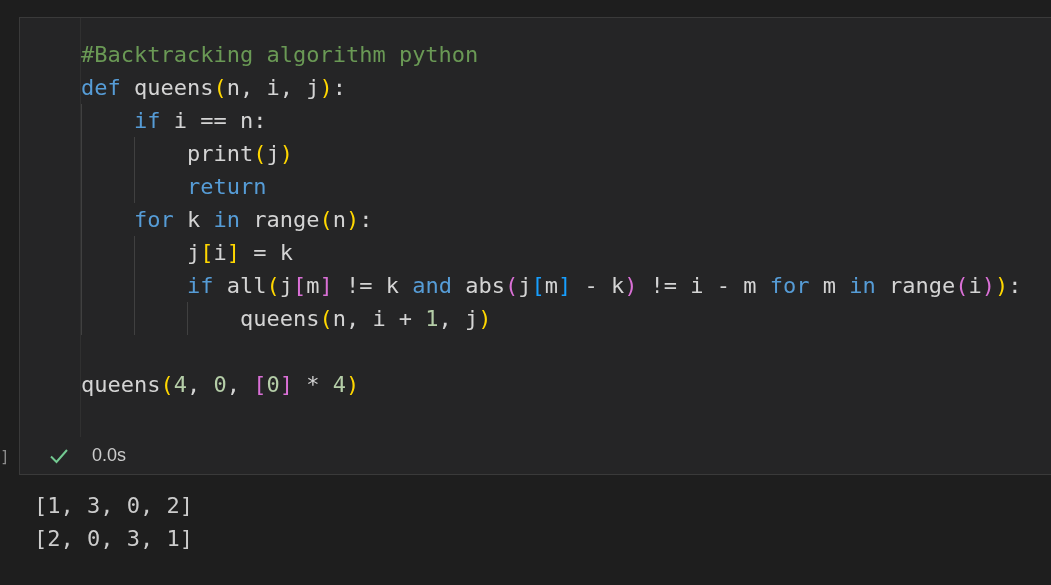 Image resolution: width=1051 pixels, height=585 pixels. What do you see at coordinates (239, 253) in the screenshot?
I see `code-line: j[i] = k` at bounding box center [239, 253].